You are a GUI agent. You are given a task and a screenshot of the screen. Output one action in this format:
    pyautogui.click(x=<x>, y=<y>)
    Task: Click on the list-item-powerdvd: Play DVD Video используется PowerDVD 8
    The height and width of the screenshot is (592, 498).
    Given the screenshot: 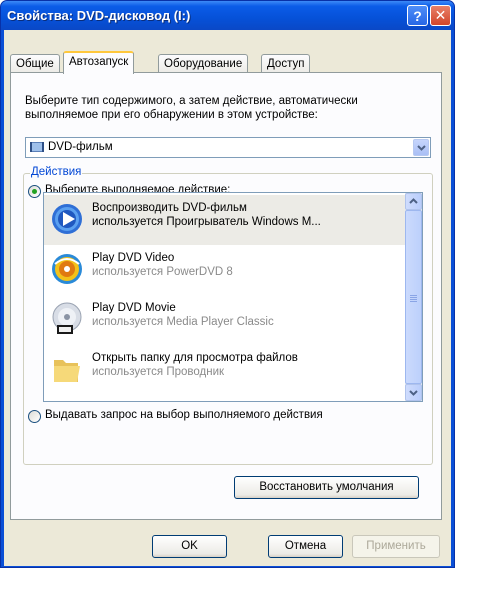 What is the action you would take?
    pyautogui.click(x=224, y=270)
    